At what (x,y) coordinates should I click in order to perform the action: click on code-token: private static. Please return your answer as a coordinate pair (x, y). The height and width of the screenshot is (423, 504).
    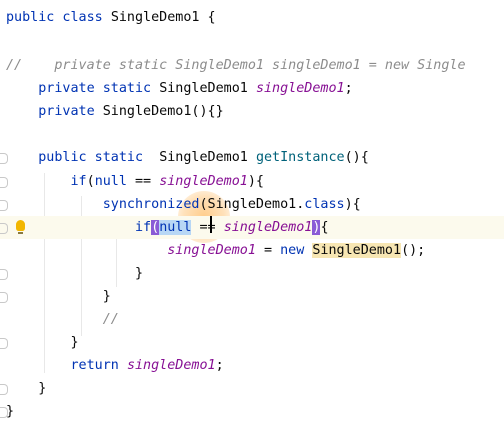
    Looking at the image, I should click on (83, 88).